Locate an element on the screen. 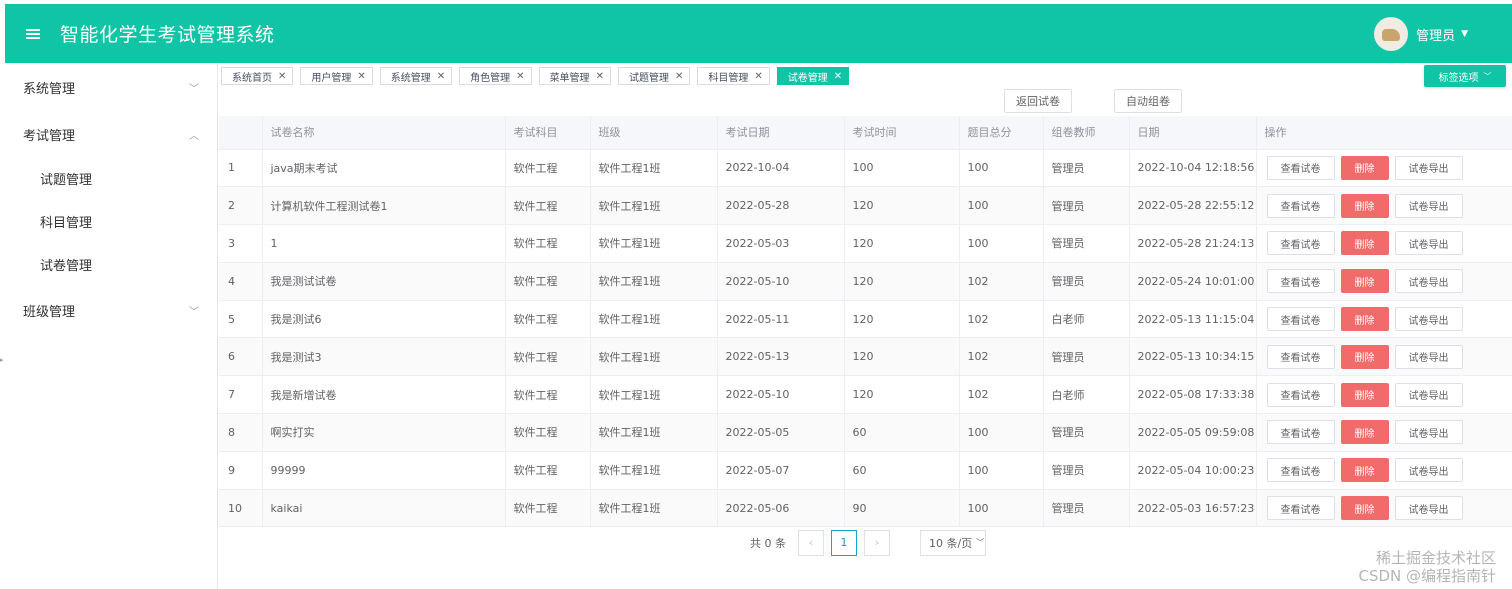  submenu-paper: 试卷管理 is located at coordinates (111, 264).